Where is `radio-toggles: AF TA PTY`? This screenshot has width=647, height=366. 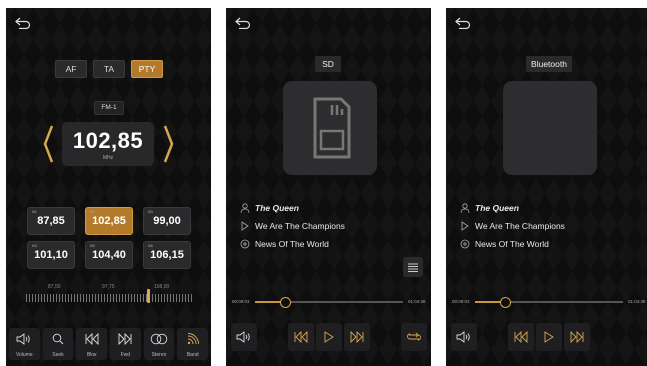 radio-toggles: AF TA PTY is located at coordinates (109, 69).